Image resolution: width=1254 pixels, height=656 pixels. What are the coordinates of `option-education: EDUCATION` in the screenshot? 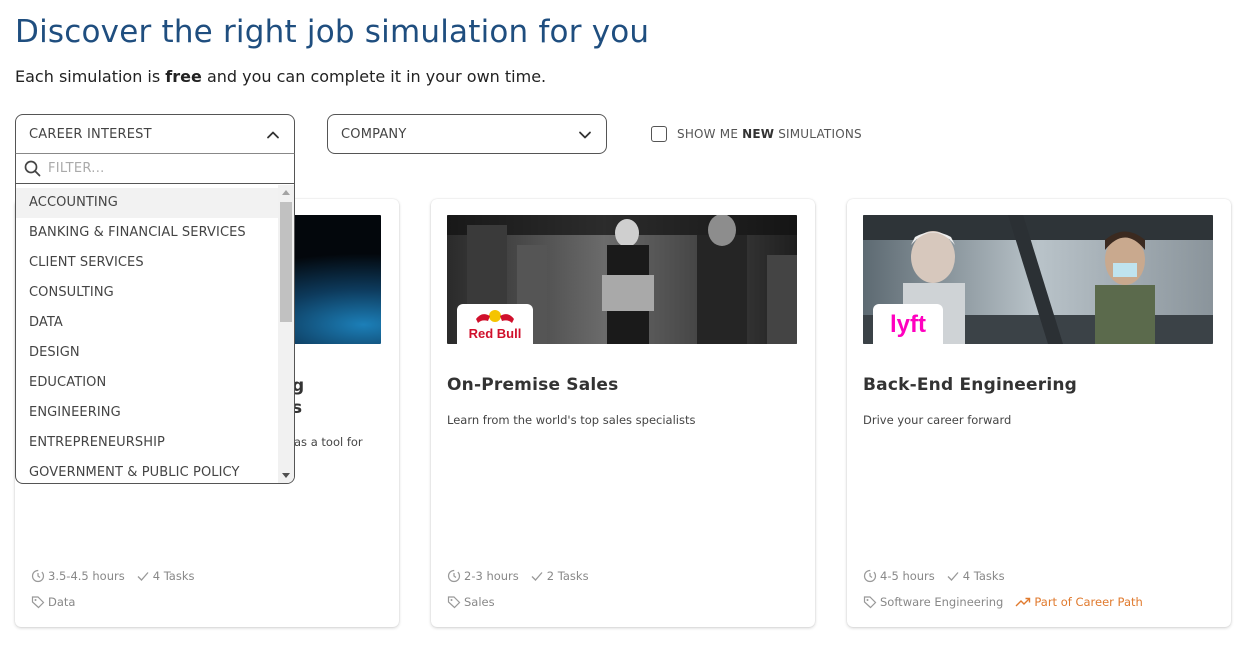 It's located at (147, 383).